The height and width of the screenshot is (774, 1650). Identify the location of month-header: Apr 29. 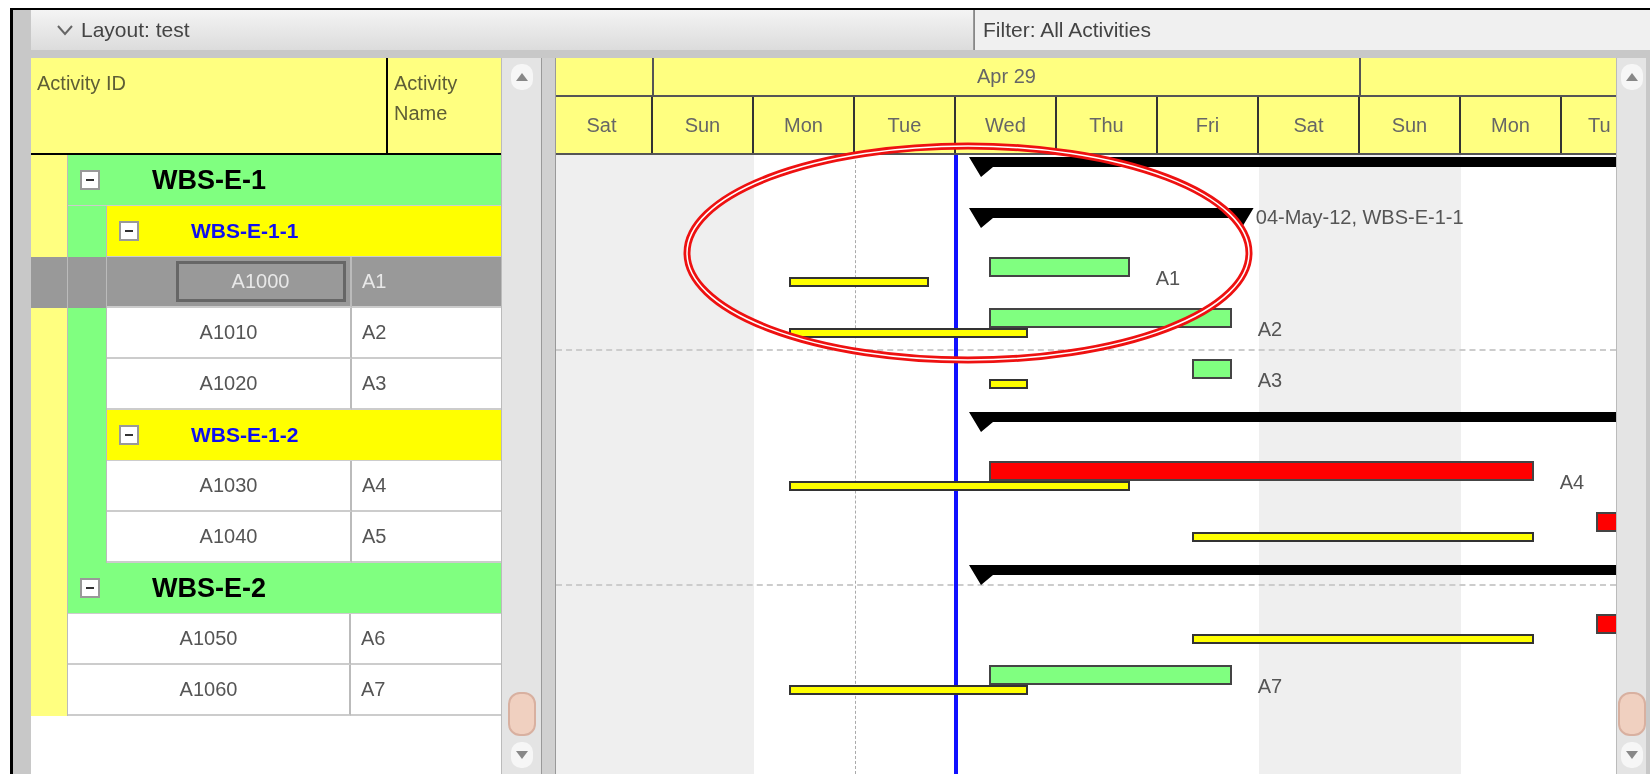
(1006, 76).